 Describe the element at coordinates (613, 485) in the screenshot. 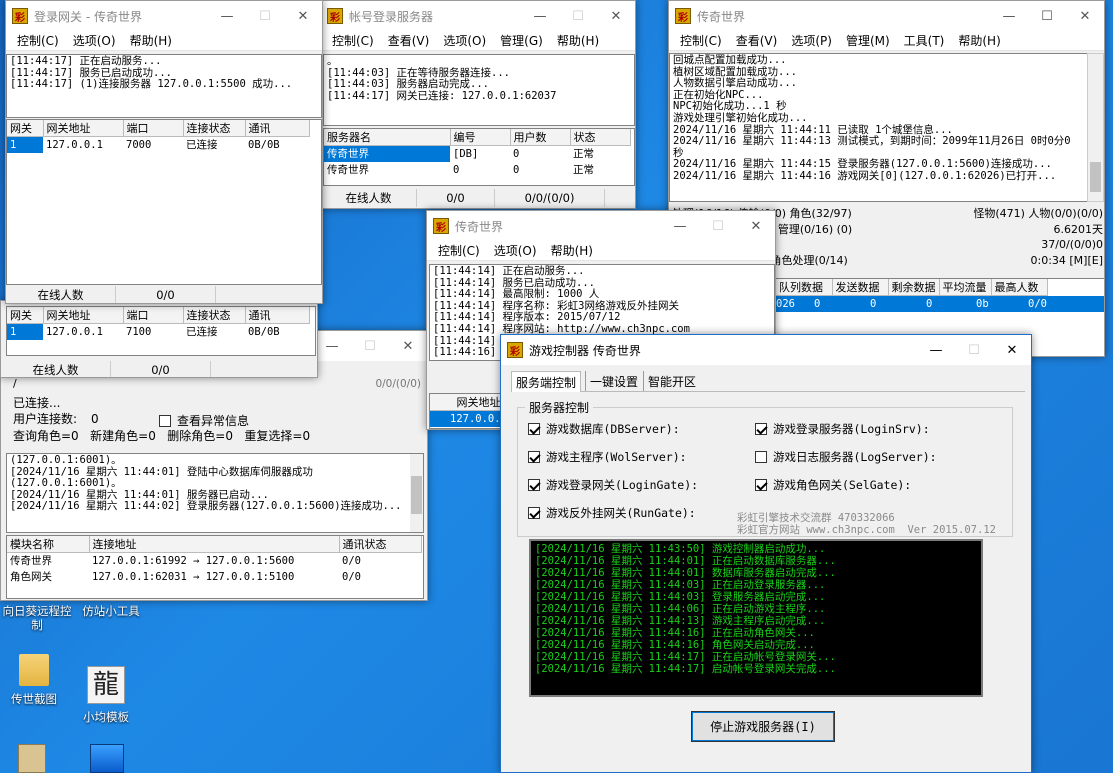

I see `logingate-check: 游戏登录网关(LoginGate):` at that location.